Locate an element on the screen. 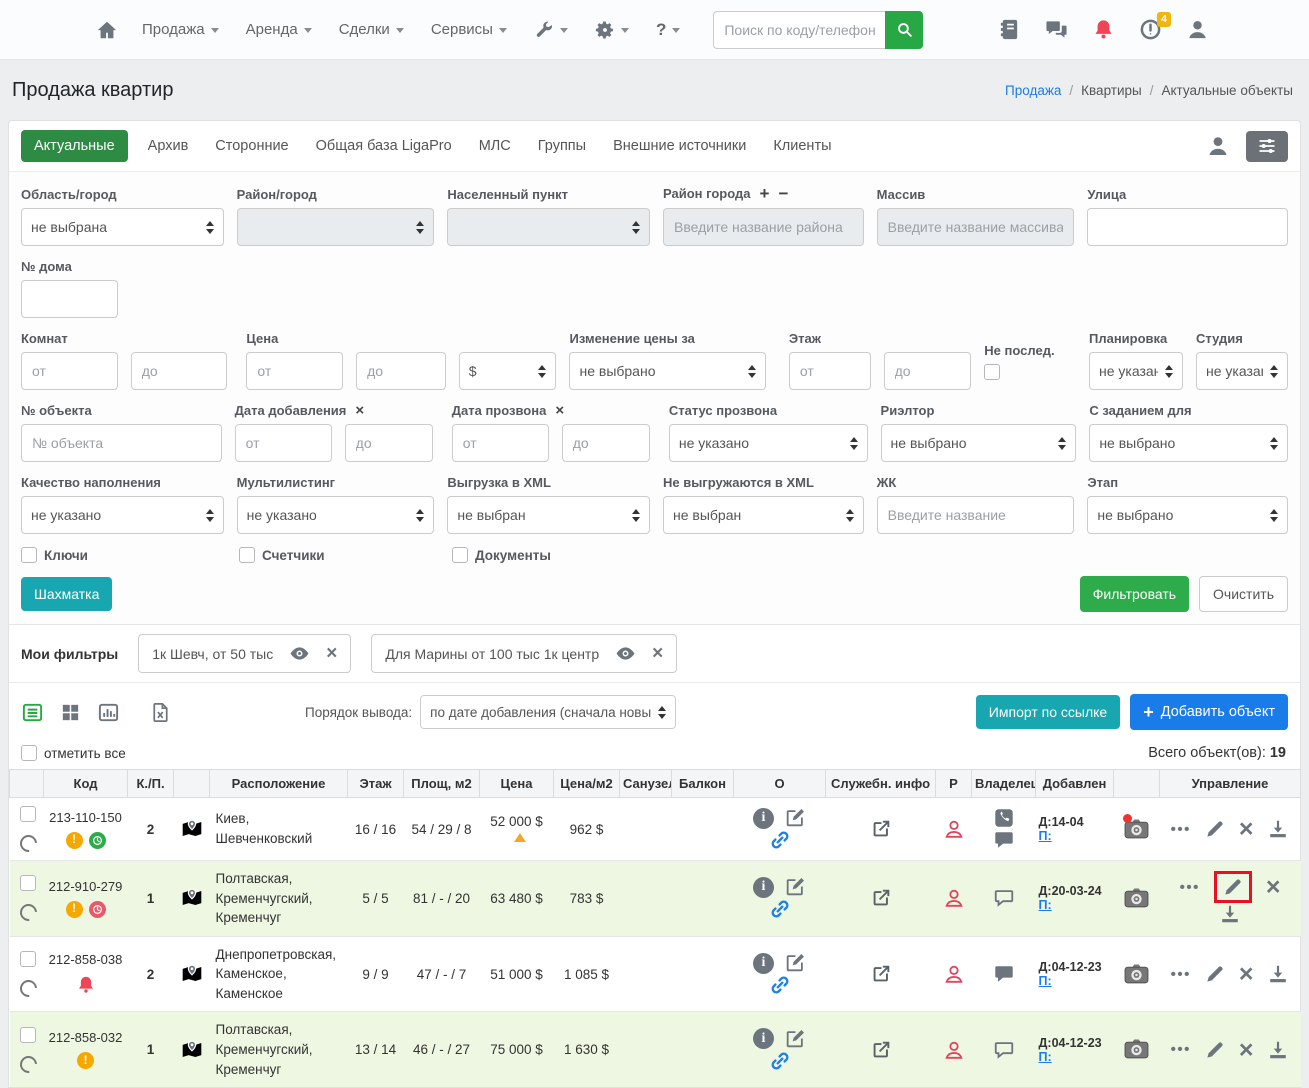  not-last-floor-checkbox is located at coordinates (992, 372).